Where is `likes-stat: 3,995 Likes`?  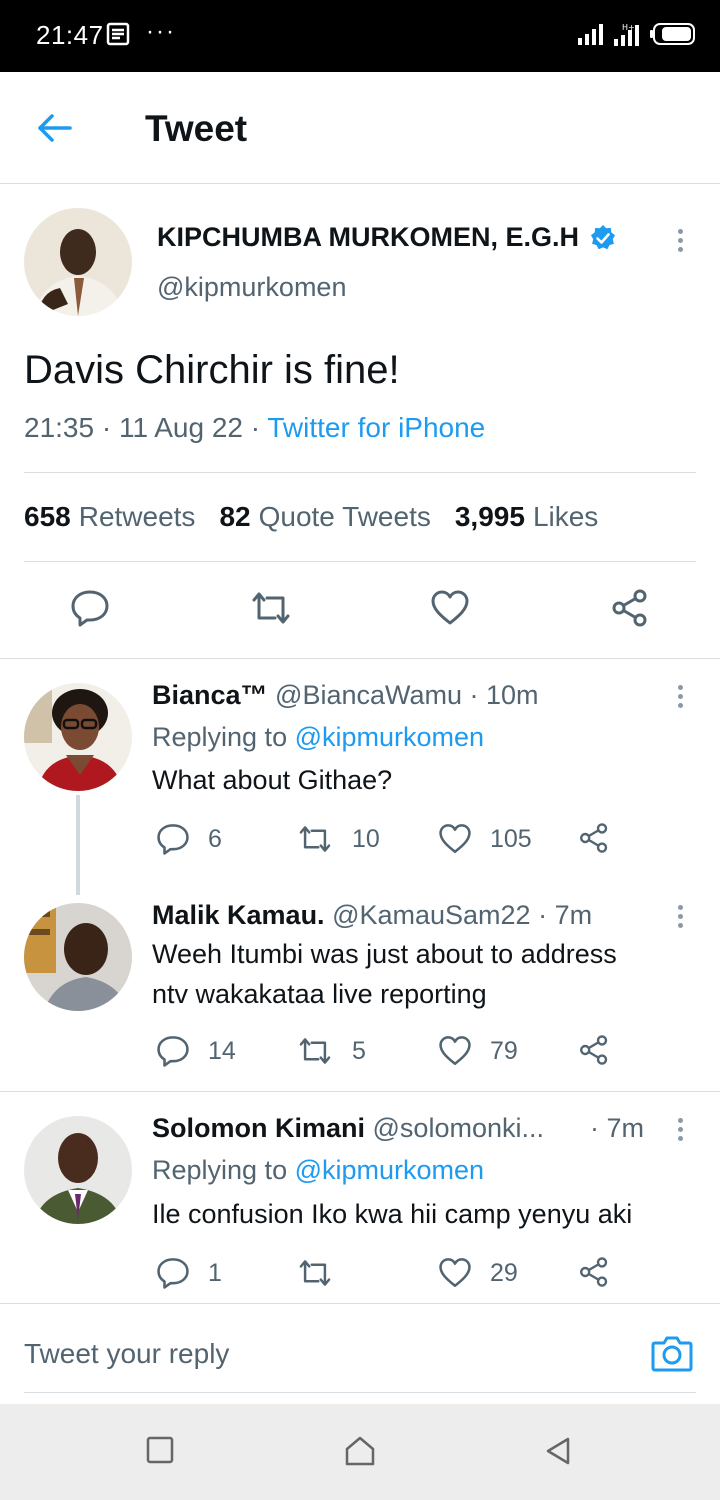 likes-stat: 3,995 Likes is located at coordinates (526, 517).